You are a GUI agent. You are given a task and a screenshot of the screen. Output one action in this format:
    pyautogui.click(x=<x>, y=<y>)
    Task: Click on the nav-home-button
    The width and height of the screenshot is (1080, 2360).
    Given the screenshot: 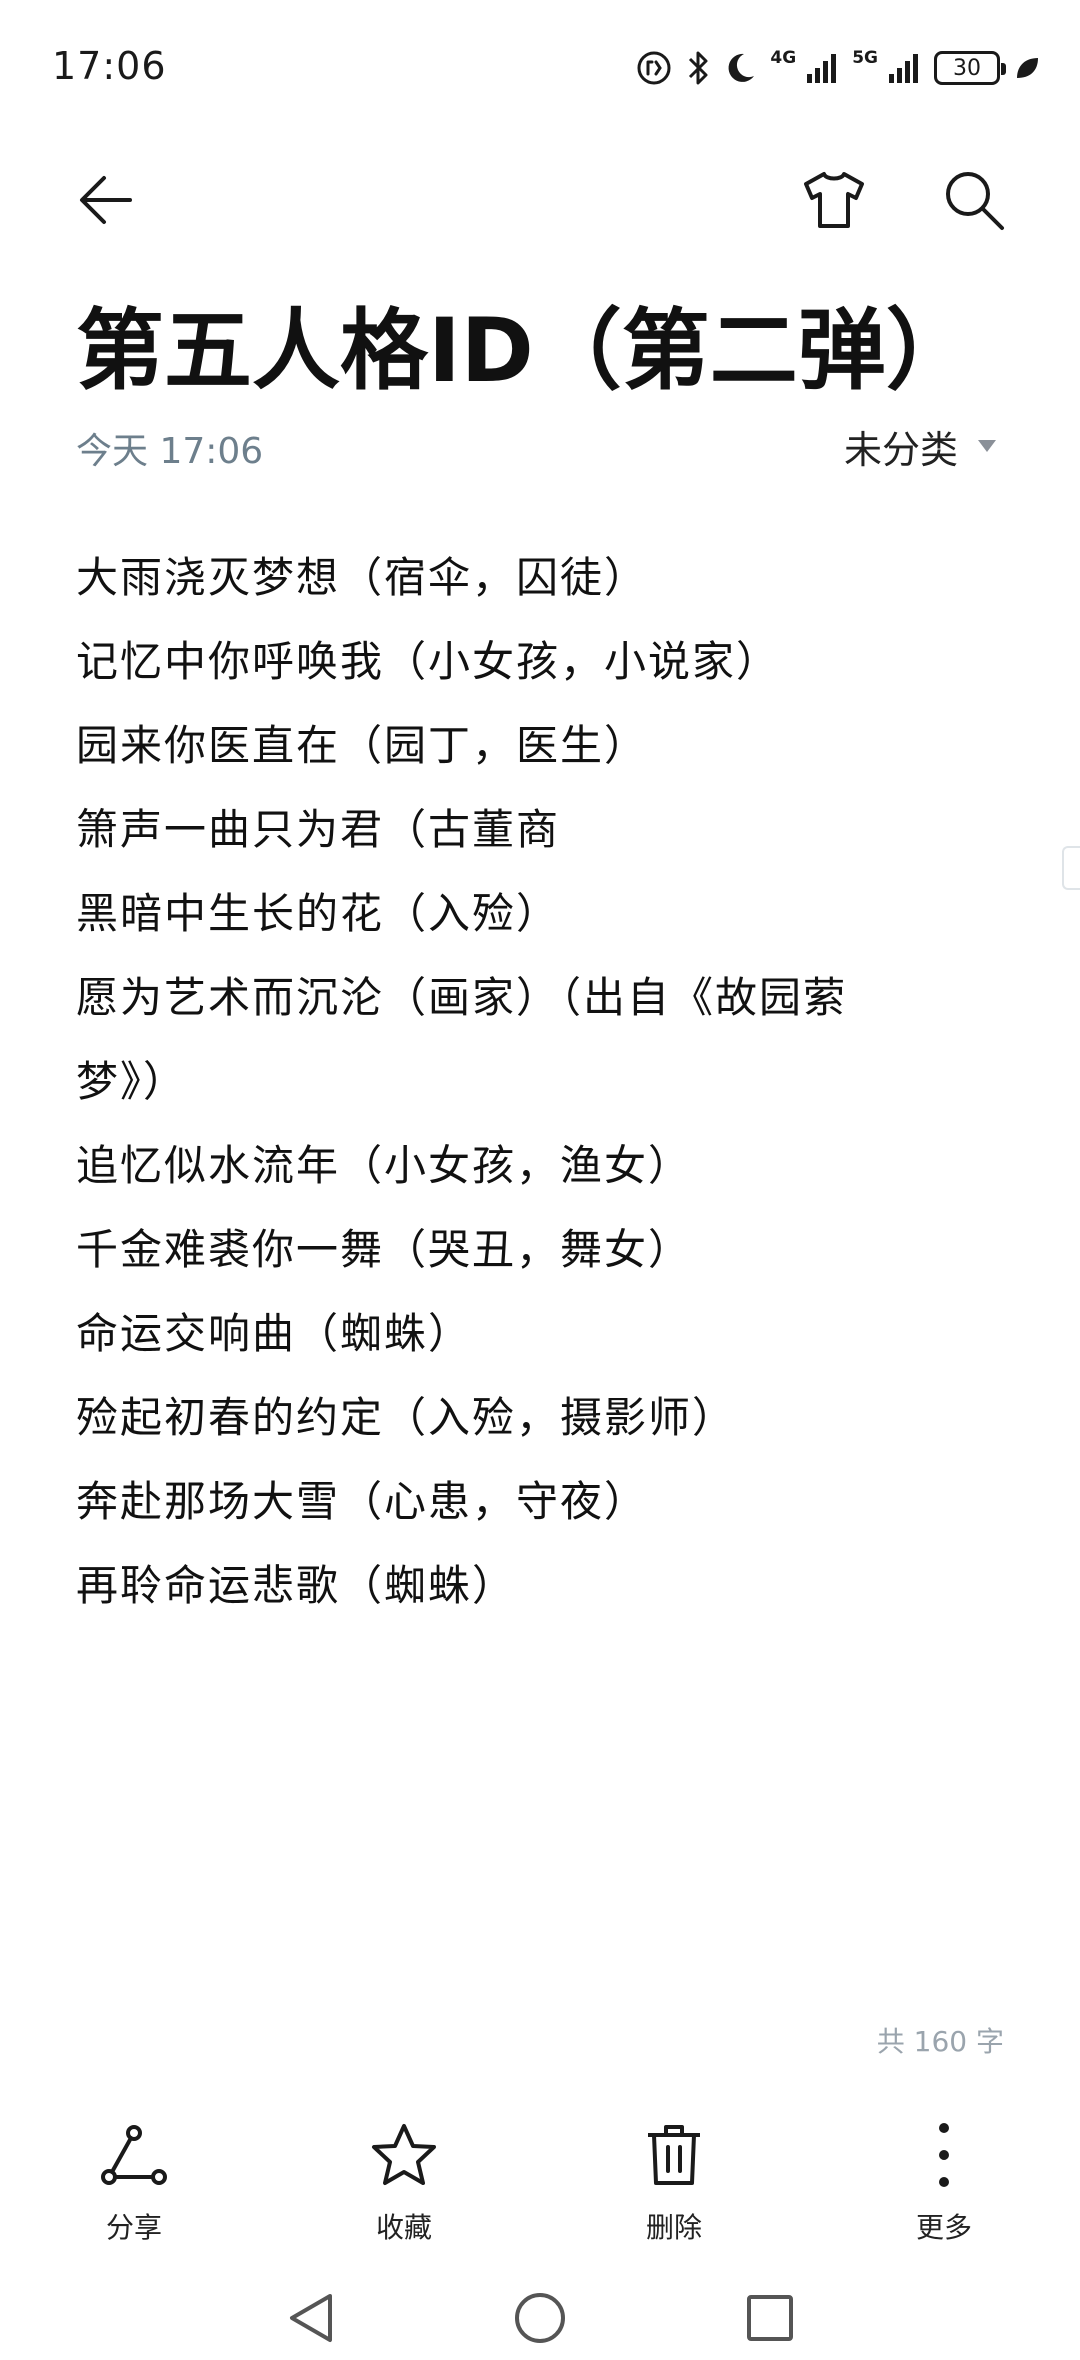 What is the action you would take?
    pyautogui.click(x=540, y=2318)
    